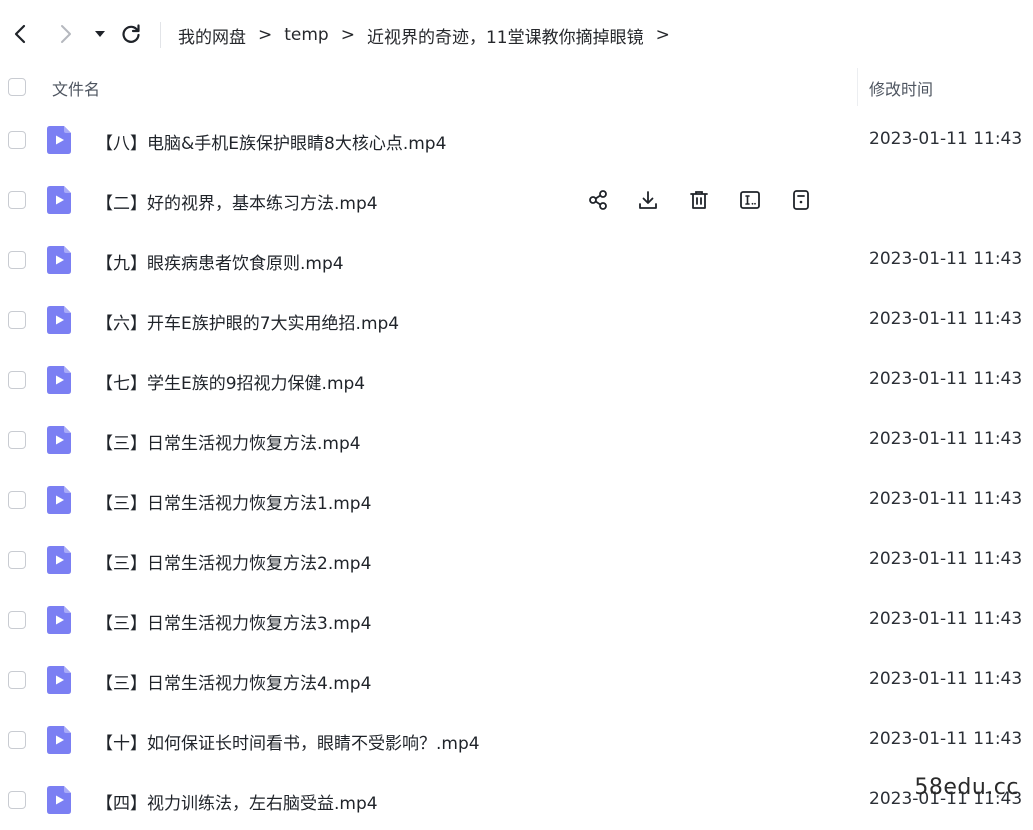 This screenshot has height=830, width=1033. Describe the element at coordinates (648, 200) in the screenshot. I see `download-icon` at that location.